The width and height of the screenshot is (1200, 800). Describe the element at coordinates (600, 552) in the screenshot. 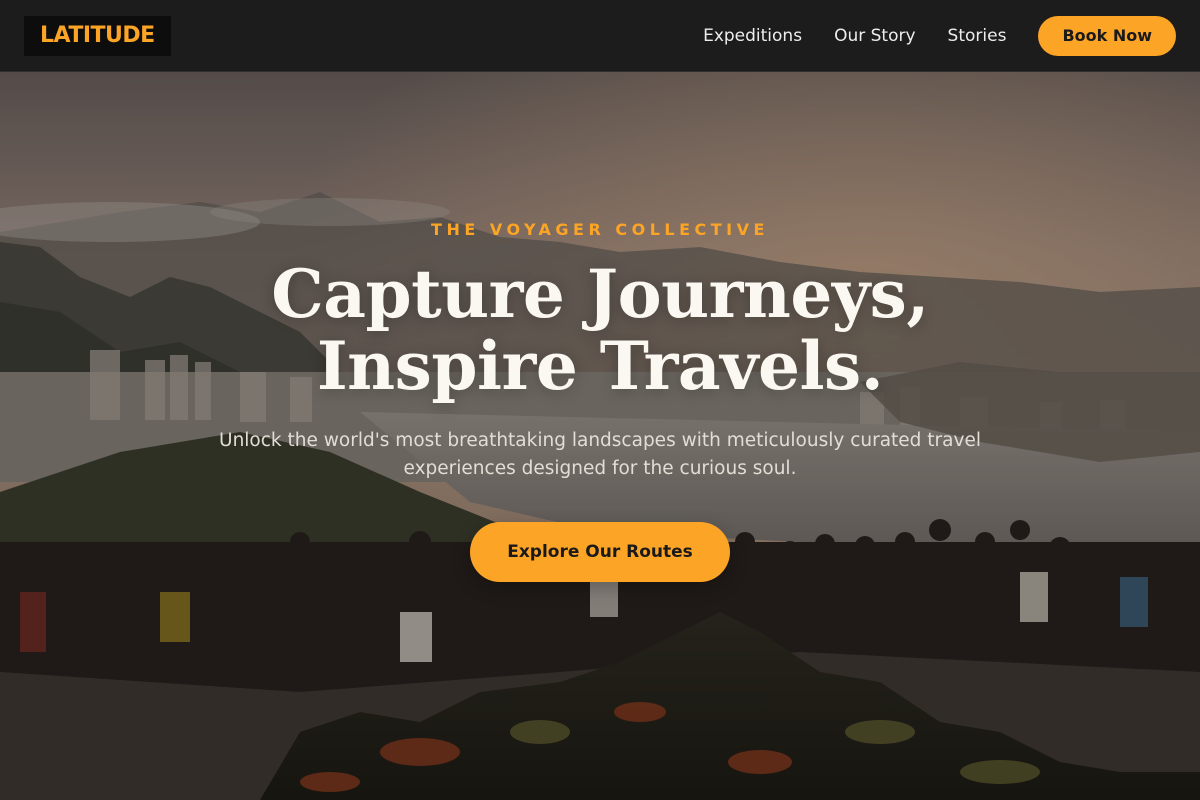

I see `explore-routes-button: Explore Our Routes` at that location.